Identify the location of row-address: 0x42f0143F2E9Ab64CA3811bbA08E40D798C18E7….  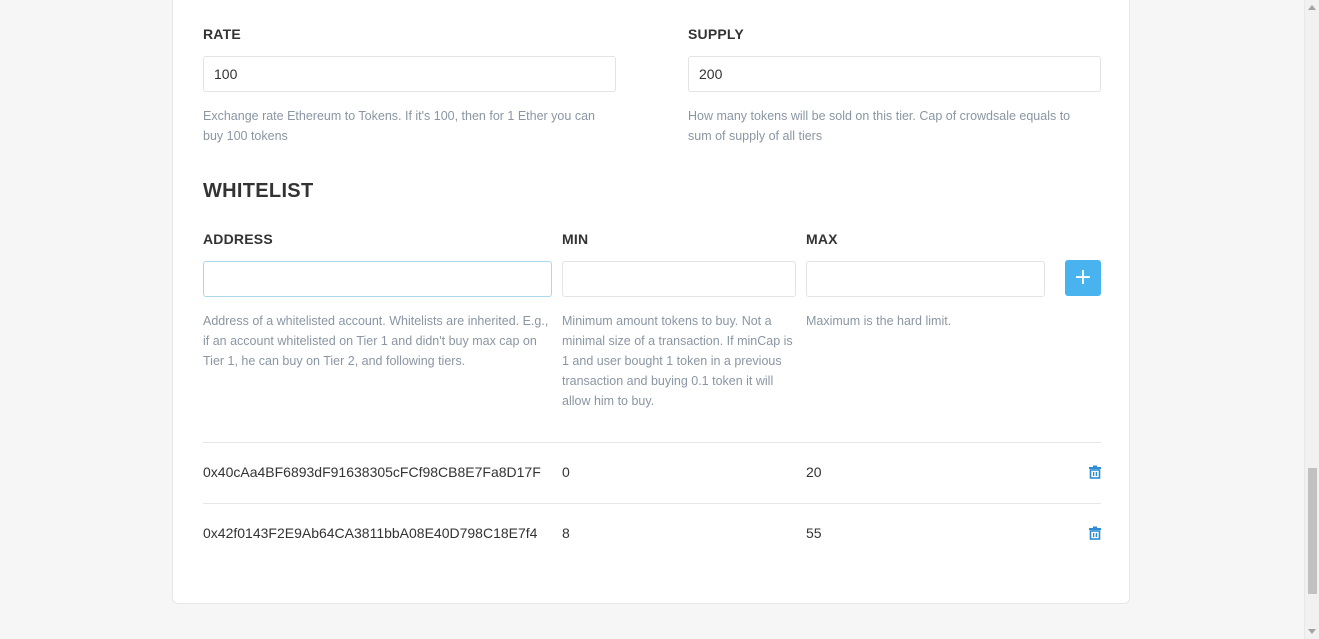
(370, 533).